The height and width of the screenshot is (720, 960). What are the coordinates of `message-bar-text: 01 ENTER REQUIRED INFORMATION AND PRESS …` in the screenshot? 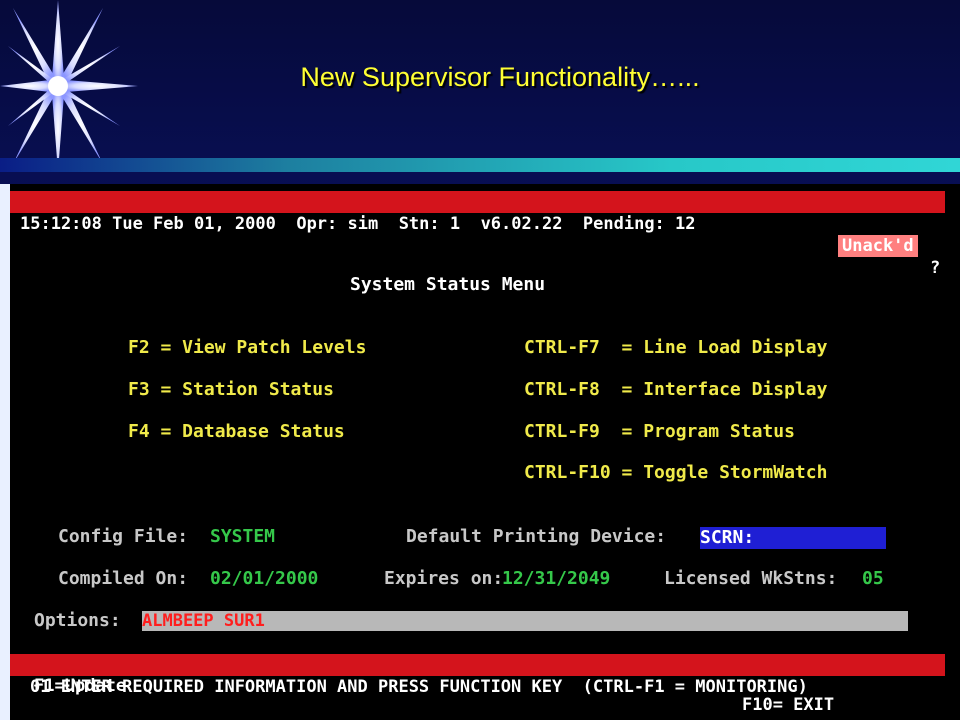 It's located at (419, 687).